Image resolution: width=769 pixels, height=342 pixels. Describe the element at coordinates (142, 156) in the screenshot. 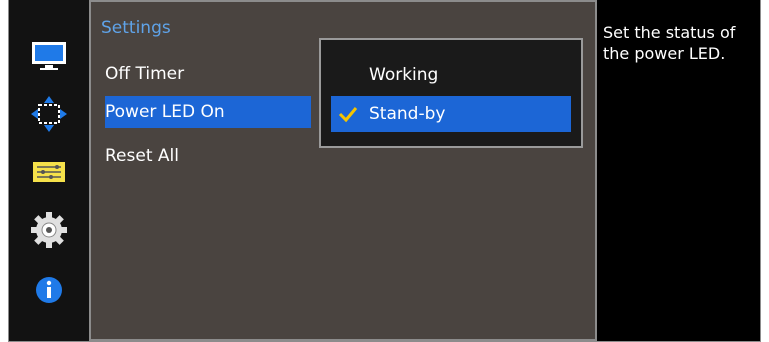

I see `menu-item-reset-all: Reset All` at that location.